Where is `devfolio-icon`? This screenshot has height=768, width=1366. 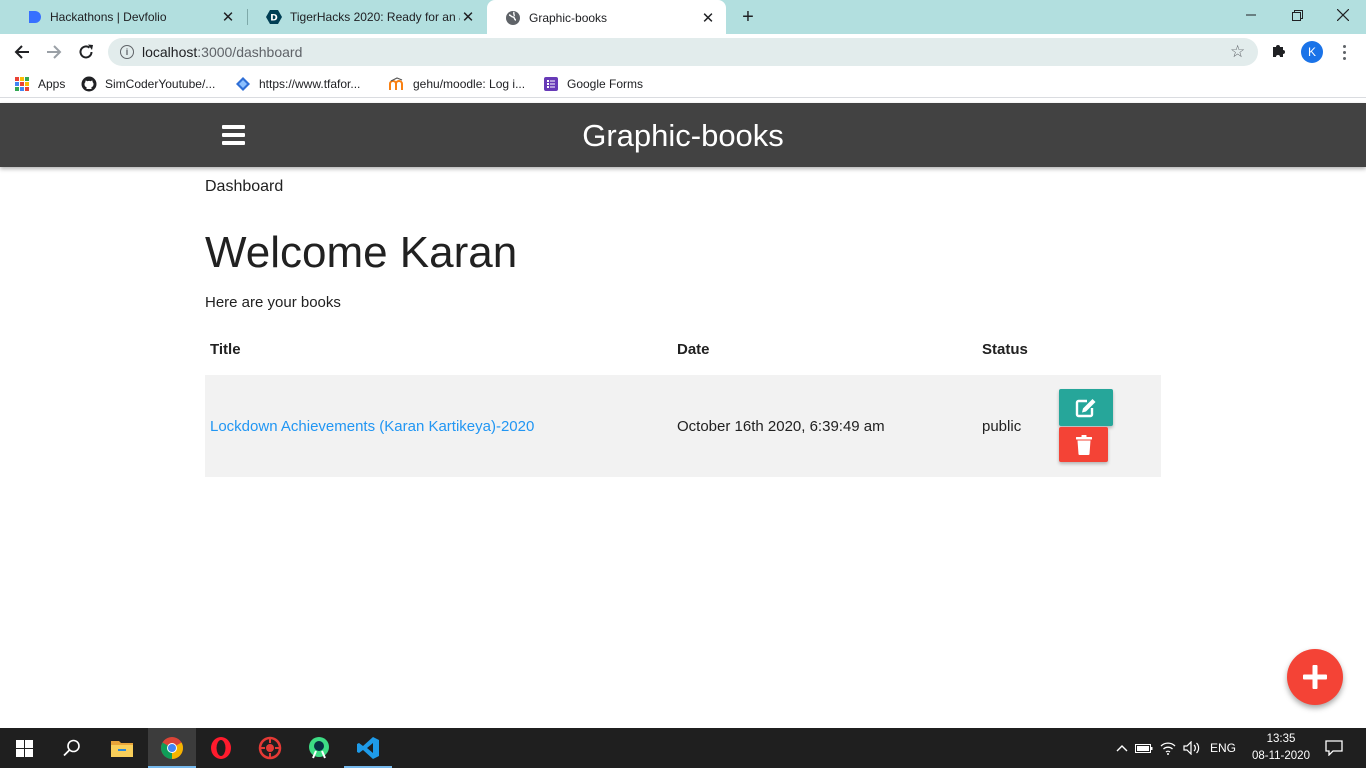
devfolio-icon is located at coordinates (34, 17).